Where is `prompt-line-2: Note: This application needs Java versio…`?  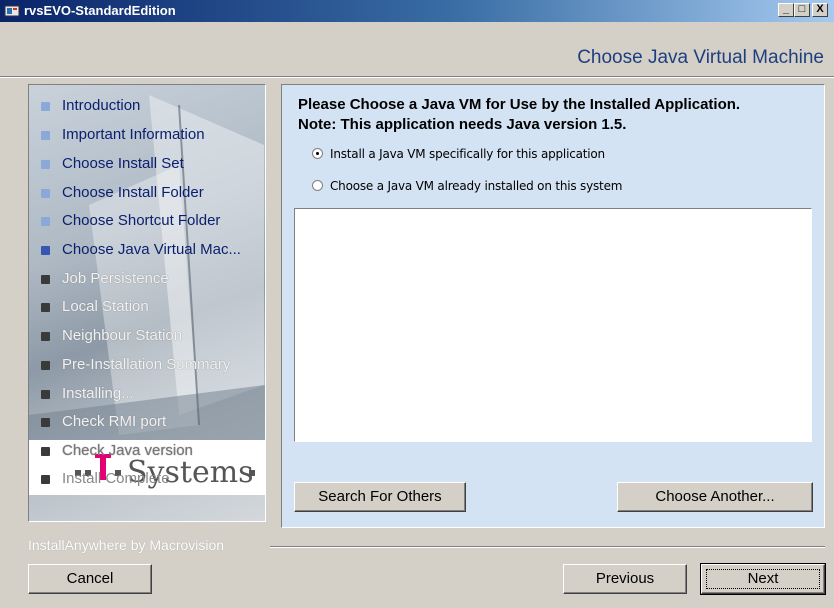
prompt-line-2: Note: This application needs Java versio… is located at coordinates (462, 124).